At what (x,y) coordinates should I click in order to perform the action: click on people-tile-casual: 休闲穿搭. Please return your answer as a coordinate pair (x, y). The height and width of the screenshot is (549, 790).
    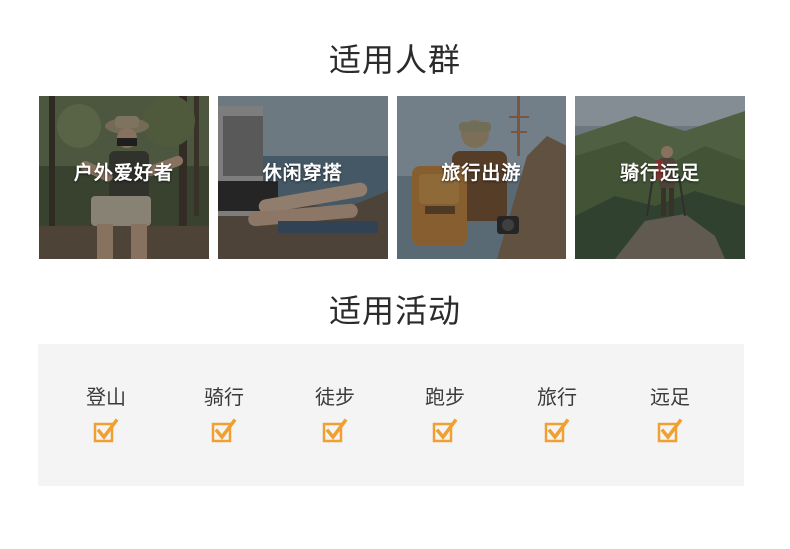
    Looking at the image, I should click on (302, 177).